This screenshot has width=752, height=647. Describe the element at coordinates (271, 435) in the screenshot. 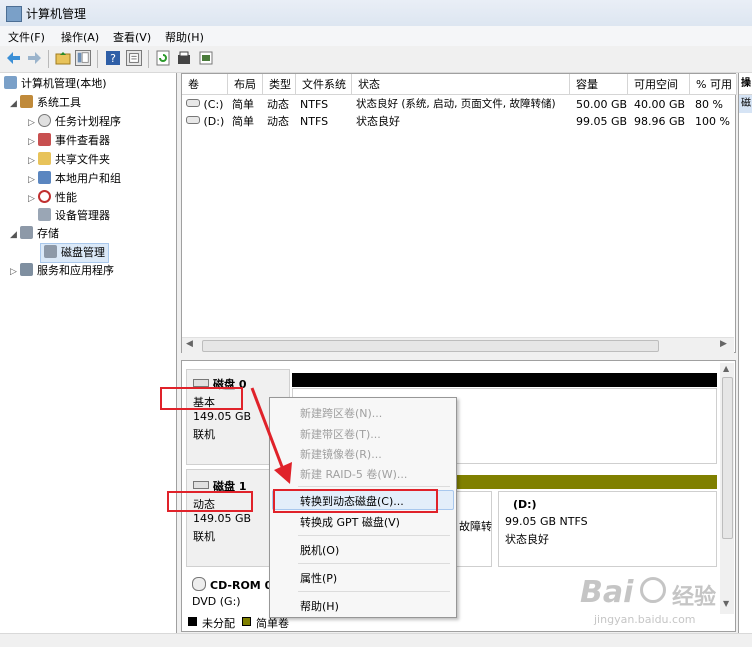

I see `annotation-arrow-icon` at that location.